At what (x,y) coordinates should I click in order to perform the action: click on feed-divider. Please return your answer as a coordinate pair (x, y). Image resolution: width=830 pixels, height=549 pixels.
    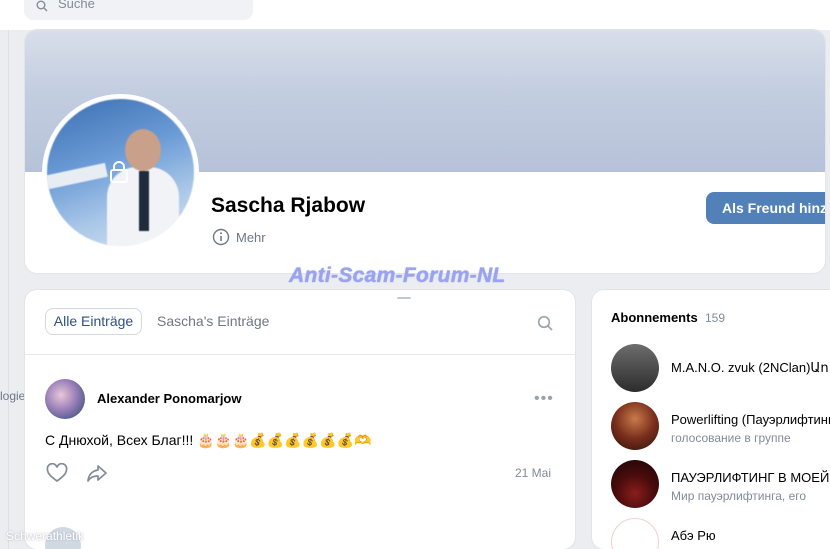
    Looking at the image, I should click on (300, 354).